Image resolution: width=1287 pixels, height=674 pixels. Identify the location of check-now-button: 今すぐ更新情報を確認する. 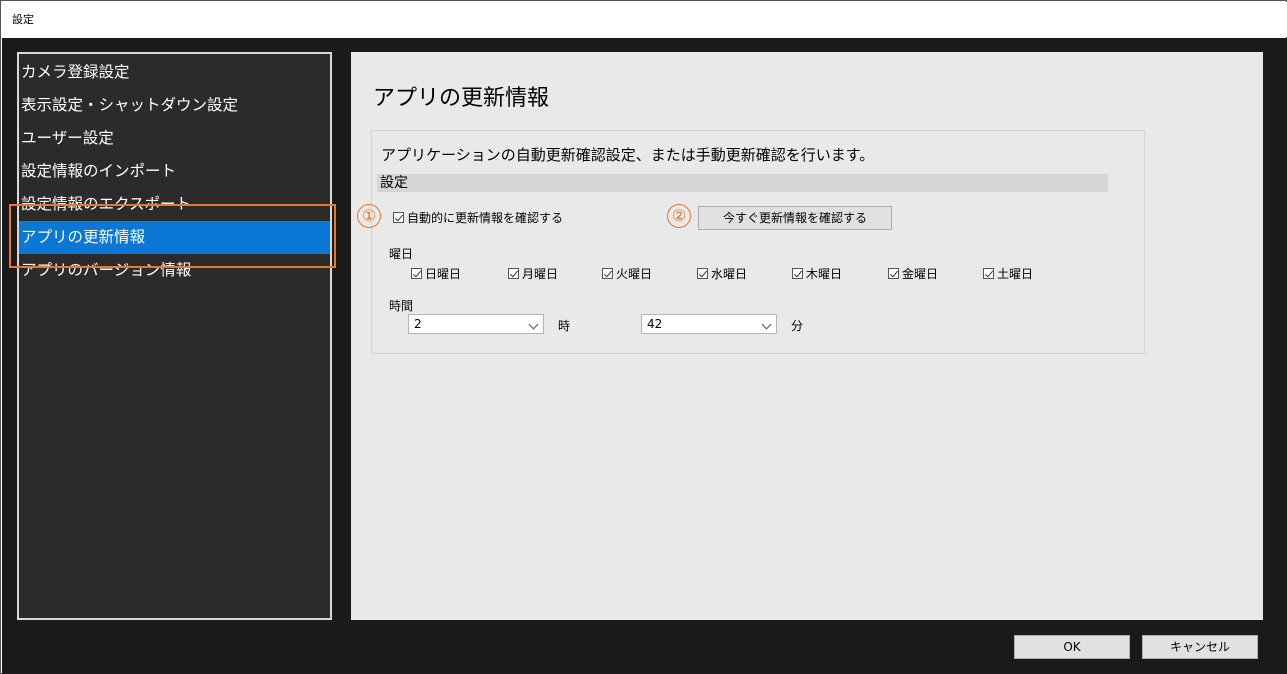
(795, 218).